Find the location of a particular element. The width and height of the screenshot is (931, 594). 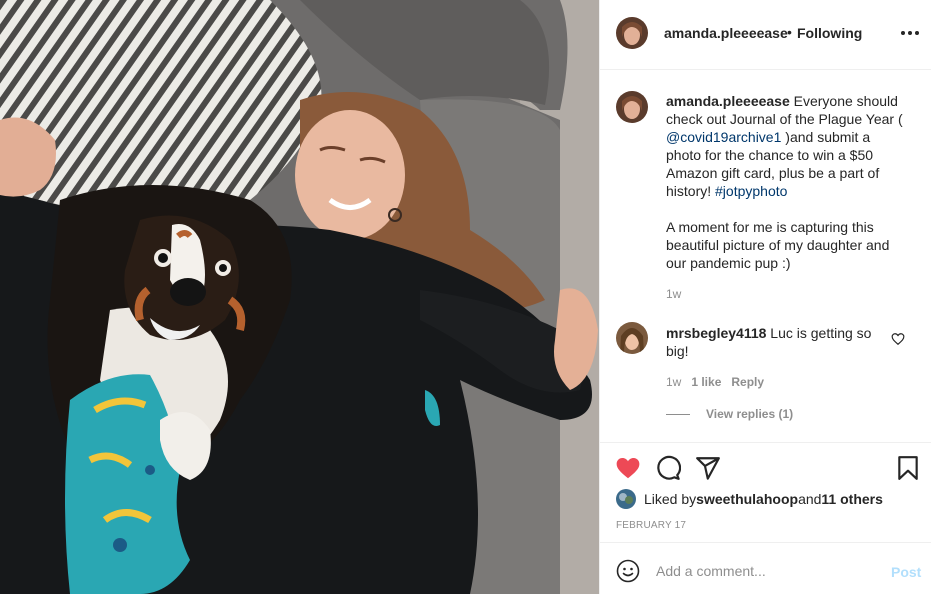

liker-avatar is located at coordinates (626, 499).